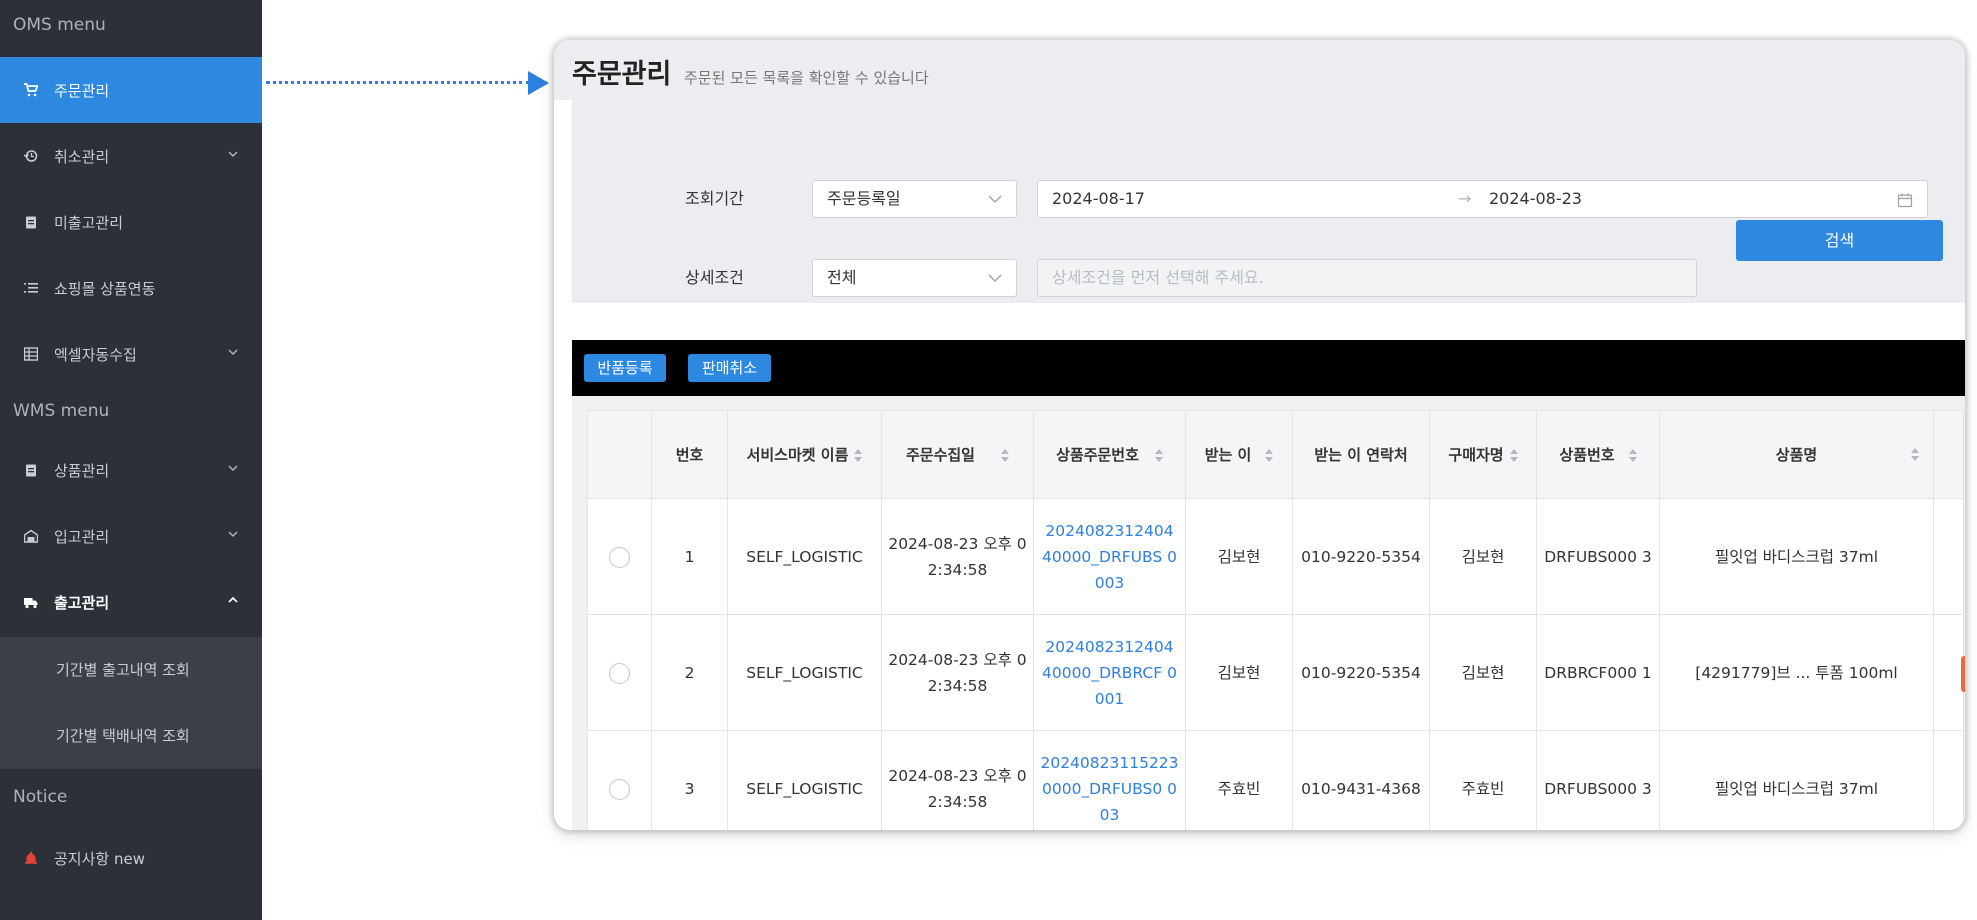  I want to click on cell-product-name: [4291779]브 ... 투폼 100ml, so click(1796, 672).